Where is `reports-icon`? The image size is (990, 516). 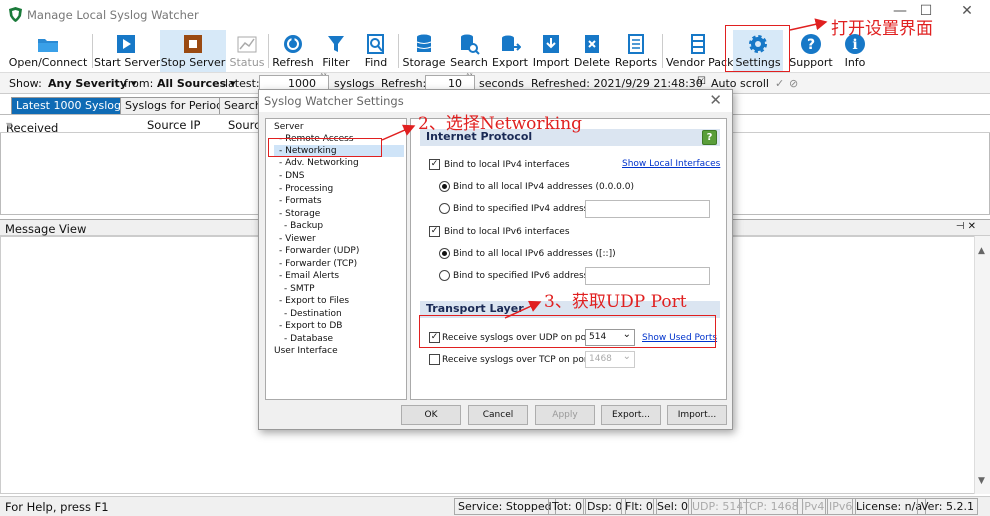 reports-icon is located at coordinates (636, 44).